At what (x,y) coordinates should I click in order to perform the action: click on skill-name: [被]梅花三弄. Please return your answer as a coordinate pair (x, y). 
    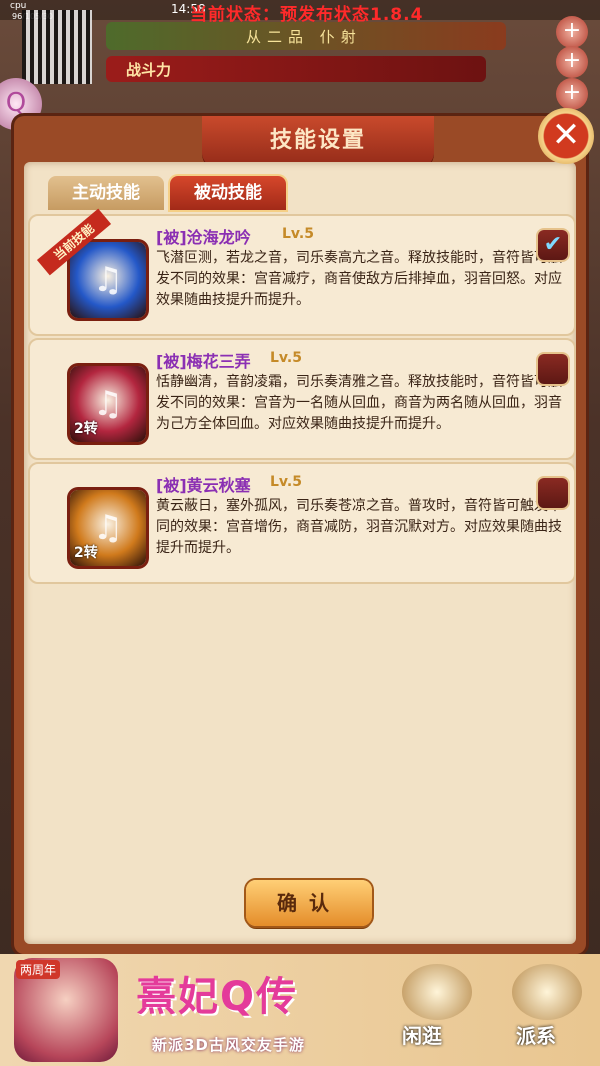
    Looking at the image, I should click on (203, 361).